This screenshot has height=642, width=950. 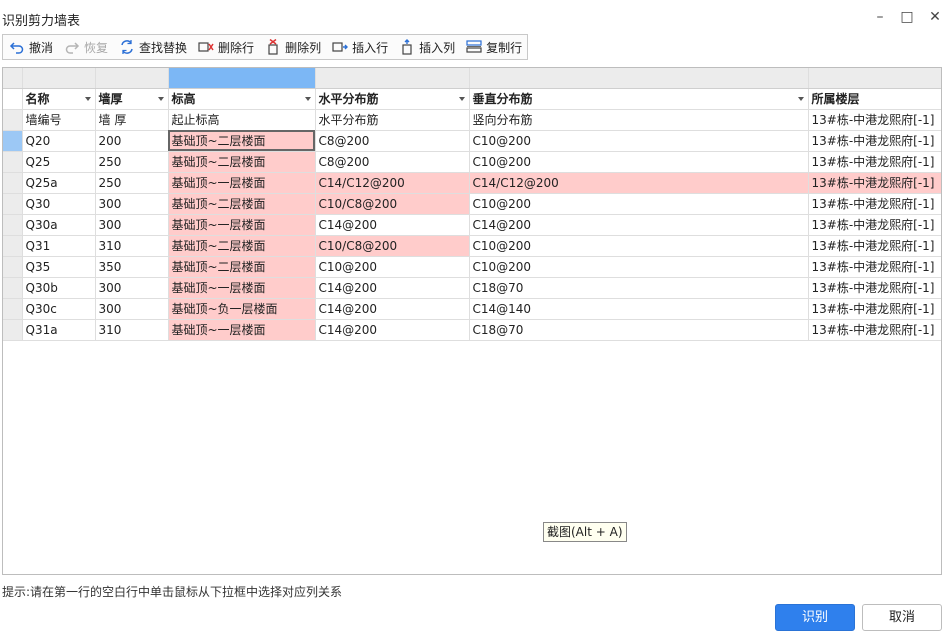 What do you see at coordinates (392, 204) in the screenshot?
I see `table-cell: C10/C8@200` at bounding box center [392, 204].